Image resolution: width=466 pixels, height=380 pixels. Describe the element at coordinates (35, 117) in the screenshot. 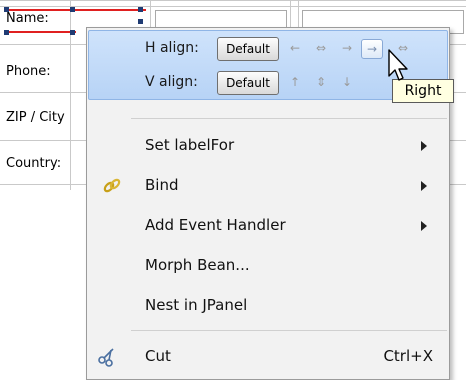

I see `zip-city-label: ZIP / City` at that location.